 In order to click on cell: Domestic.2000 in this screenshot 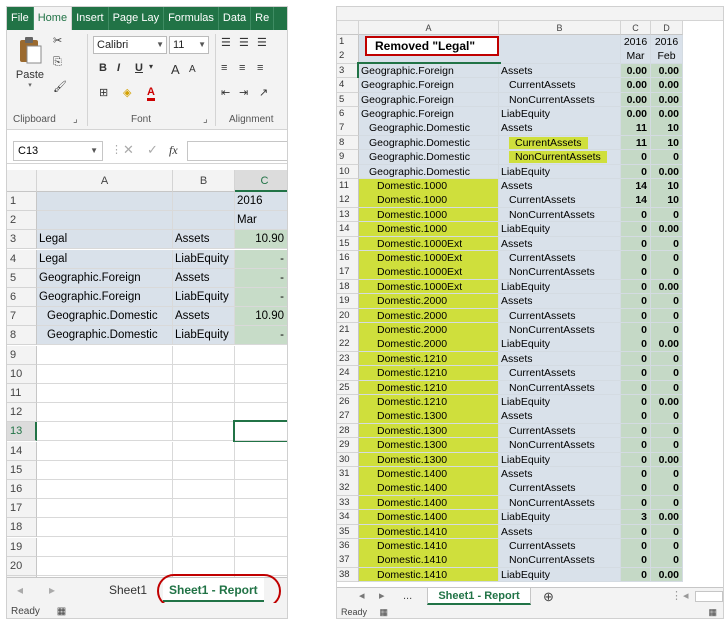, I will do `click(429, 316)`.